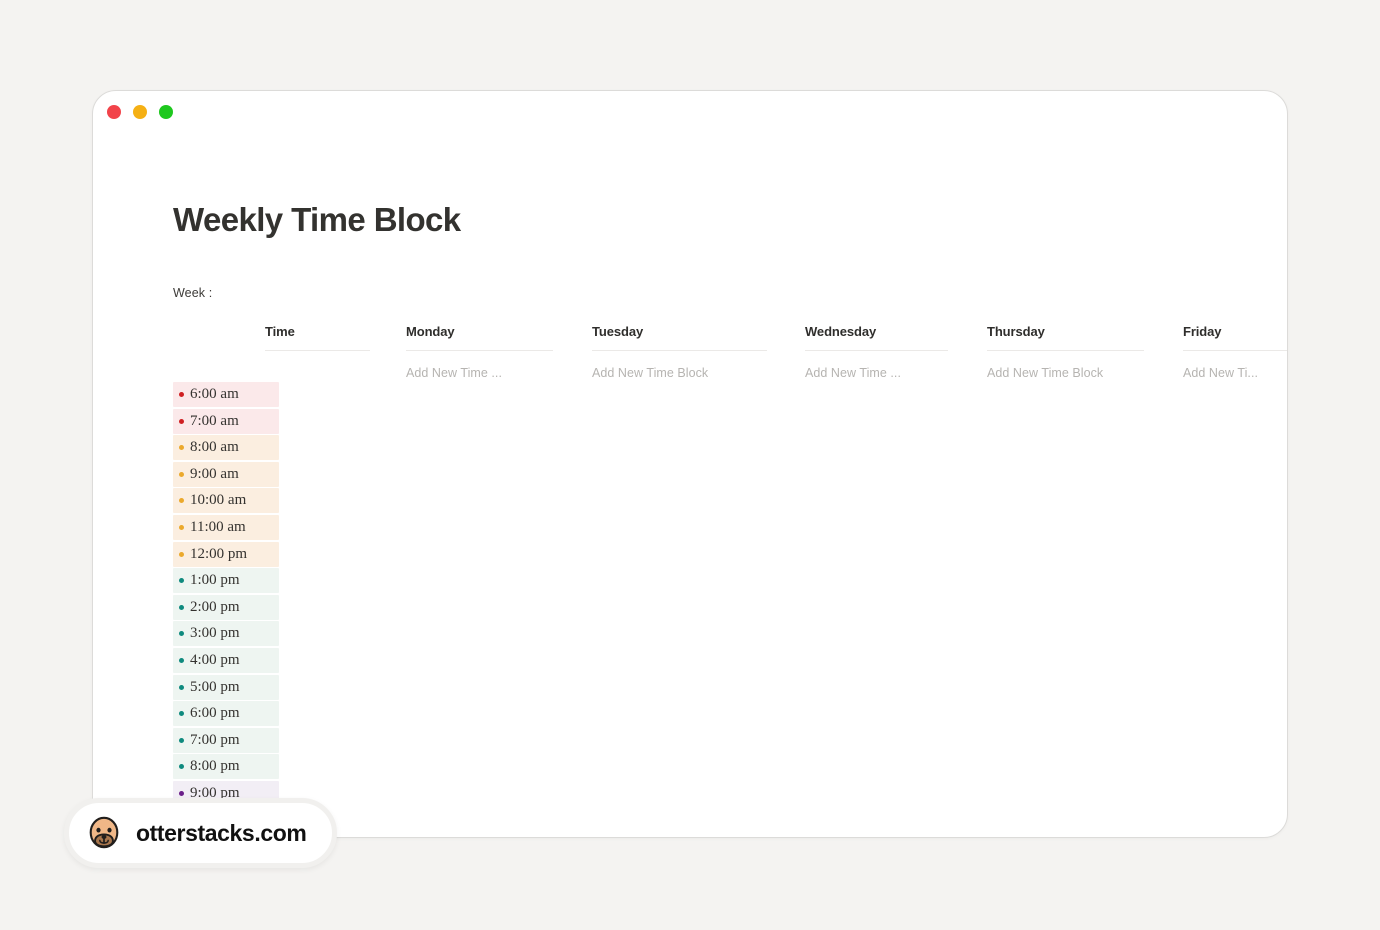 The height and width of the screenshot is (930, 1380). Describe the element at coordinates (1202, 331) in the screenshot. I see `column-title: Friday` at that location.